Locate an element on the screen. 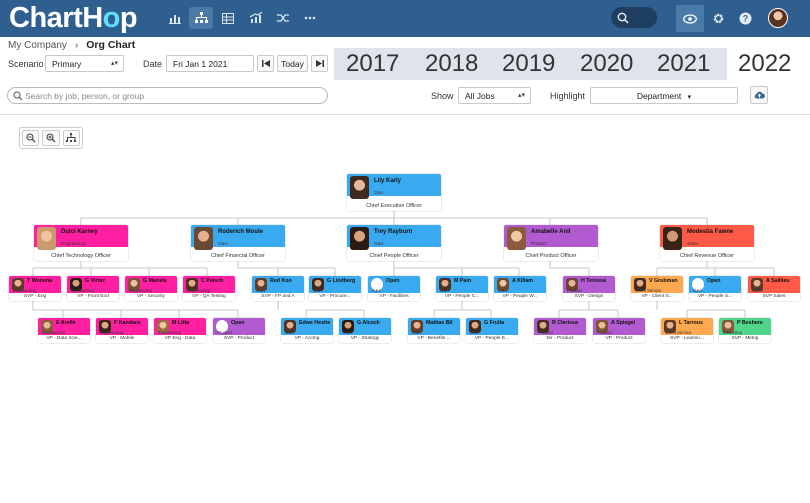 The width and height of the screenshot is (810, 503). job-title: VP - Security is located at coordinates (151, 297).